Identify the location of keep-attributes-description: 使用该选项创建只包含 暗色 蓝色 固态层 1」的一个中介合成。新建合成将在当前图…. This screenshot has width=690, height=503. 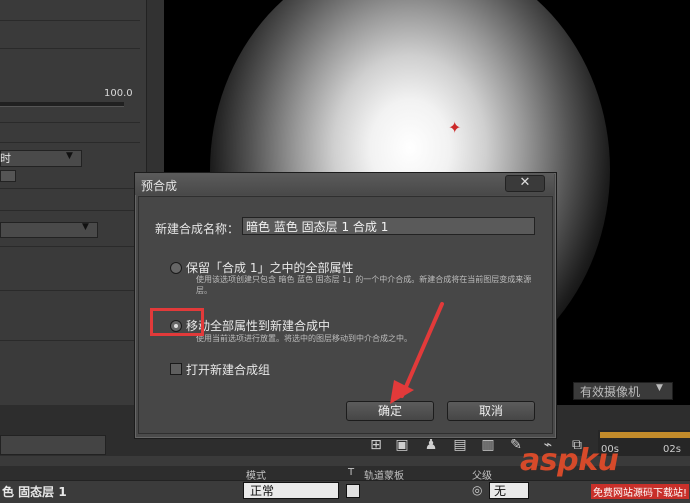
(364, 285).